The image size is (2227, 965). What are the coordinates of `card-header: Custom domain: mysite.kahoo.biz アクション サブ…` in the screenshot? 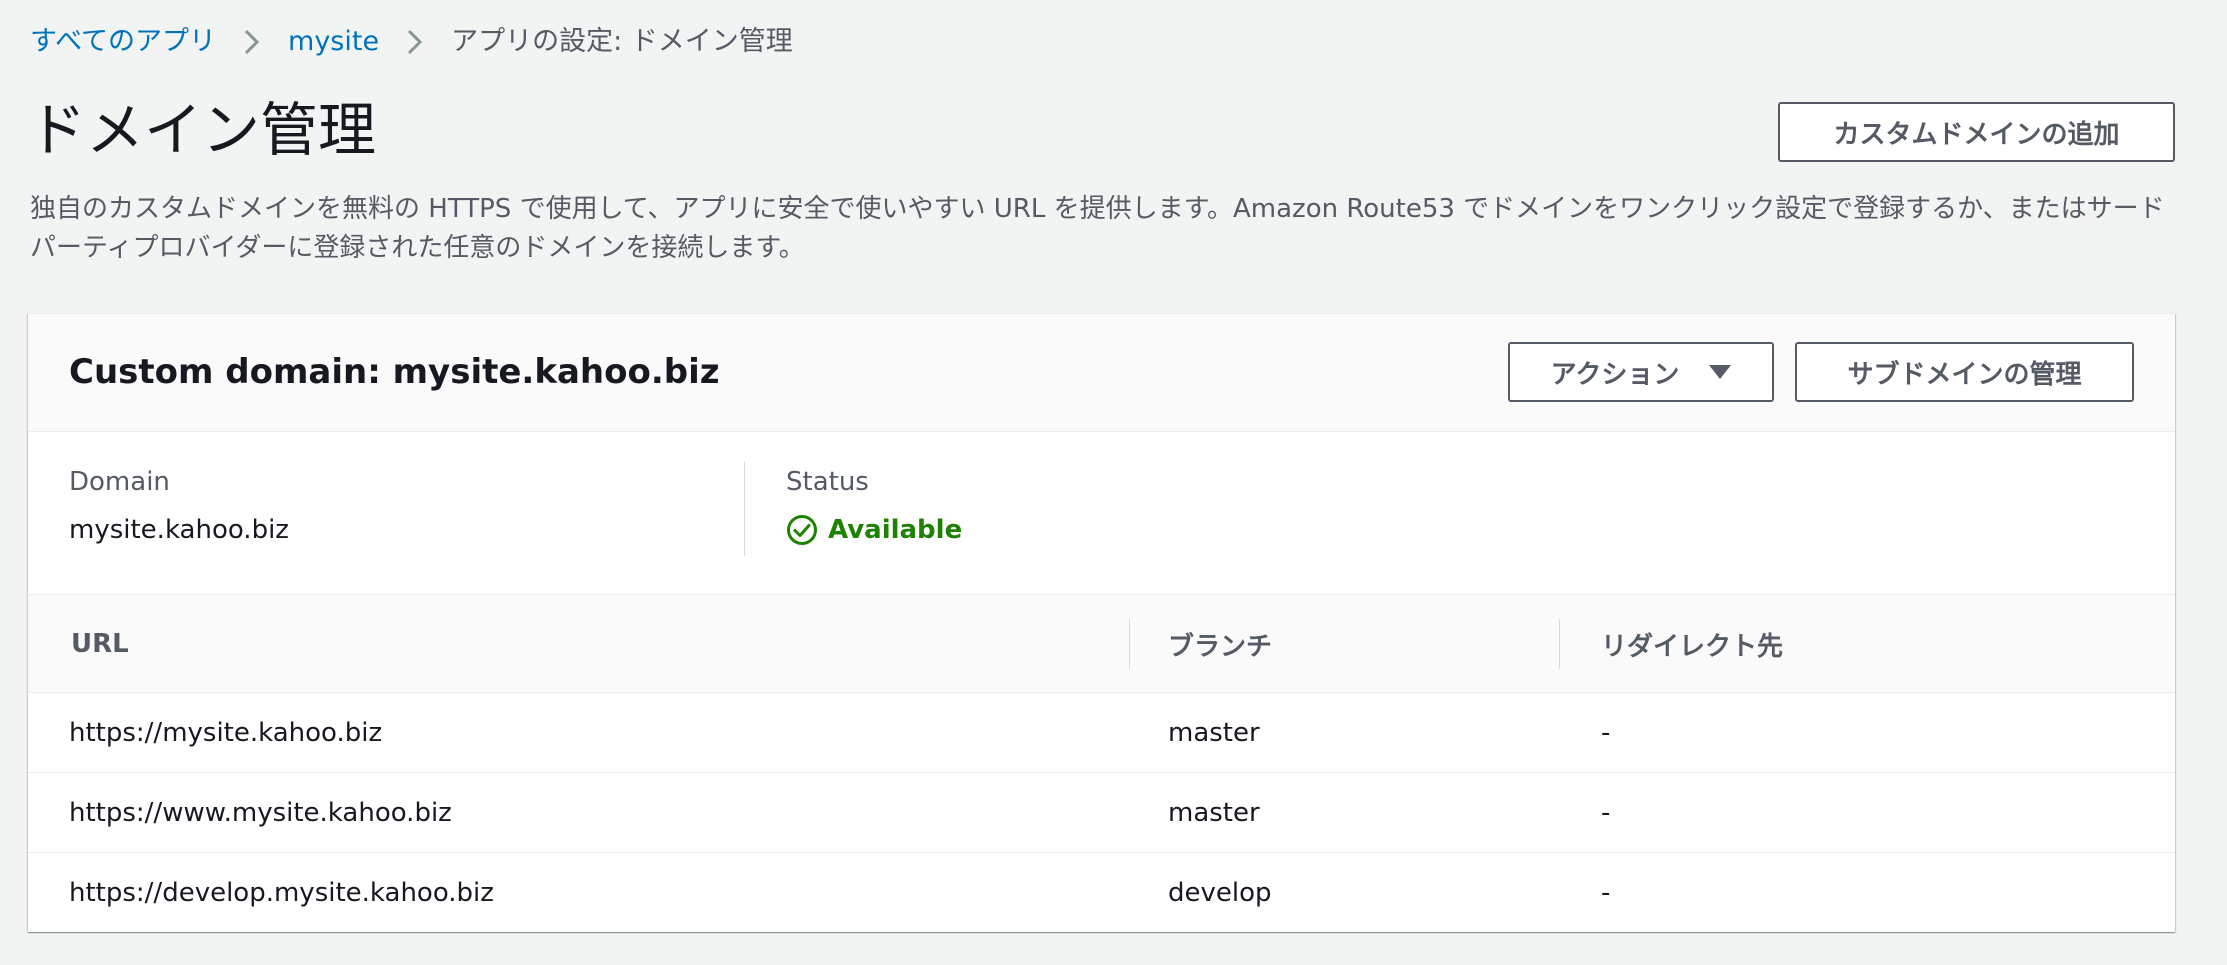 It's located at (1101, 373).